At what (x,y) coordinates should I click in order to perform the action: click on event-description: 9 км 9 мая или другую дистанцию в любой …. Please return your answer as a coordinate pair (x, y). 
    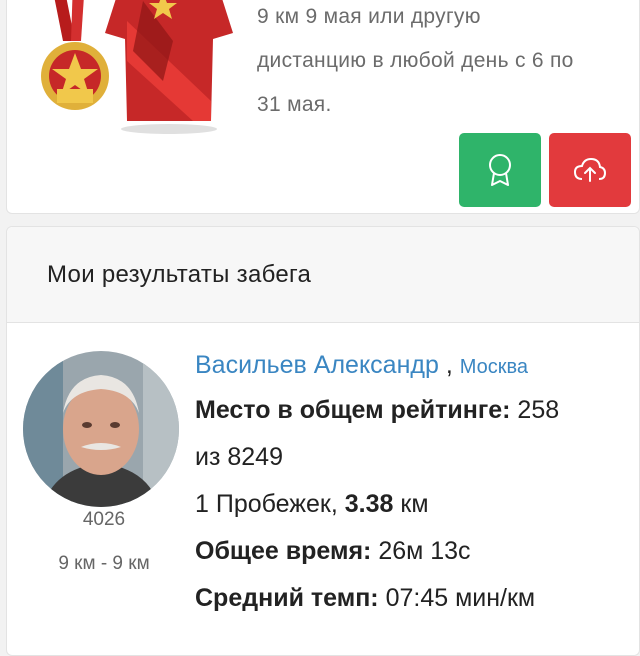
    Looking at the image, I should click on (442, 63).